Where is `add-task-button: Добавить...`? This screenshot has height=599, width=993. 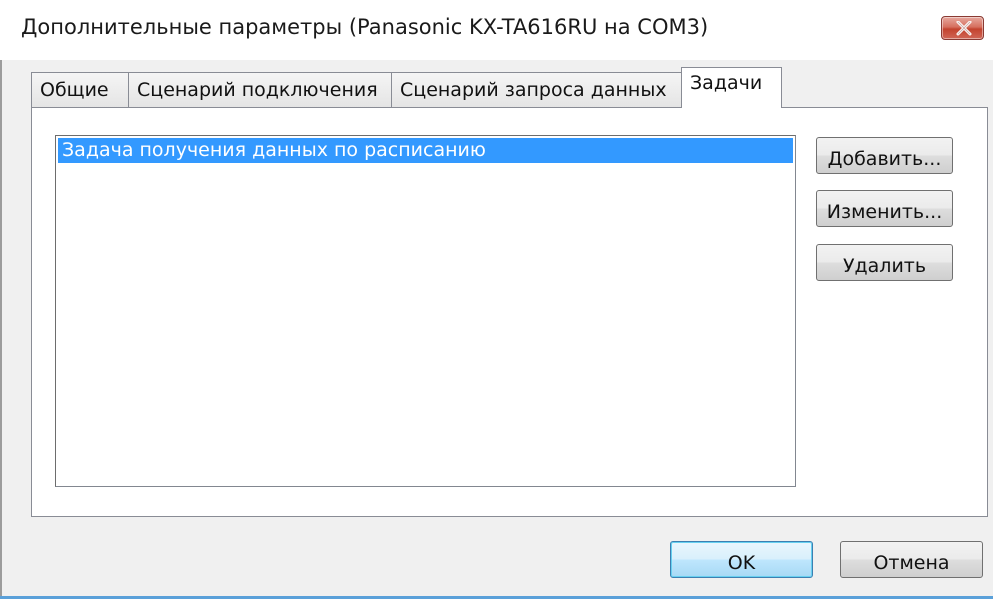
add-task-button: Добавить... is located at coordinates (884, 155).